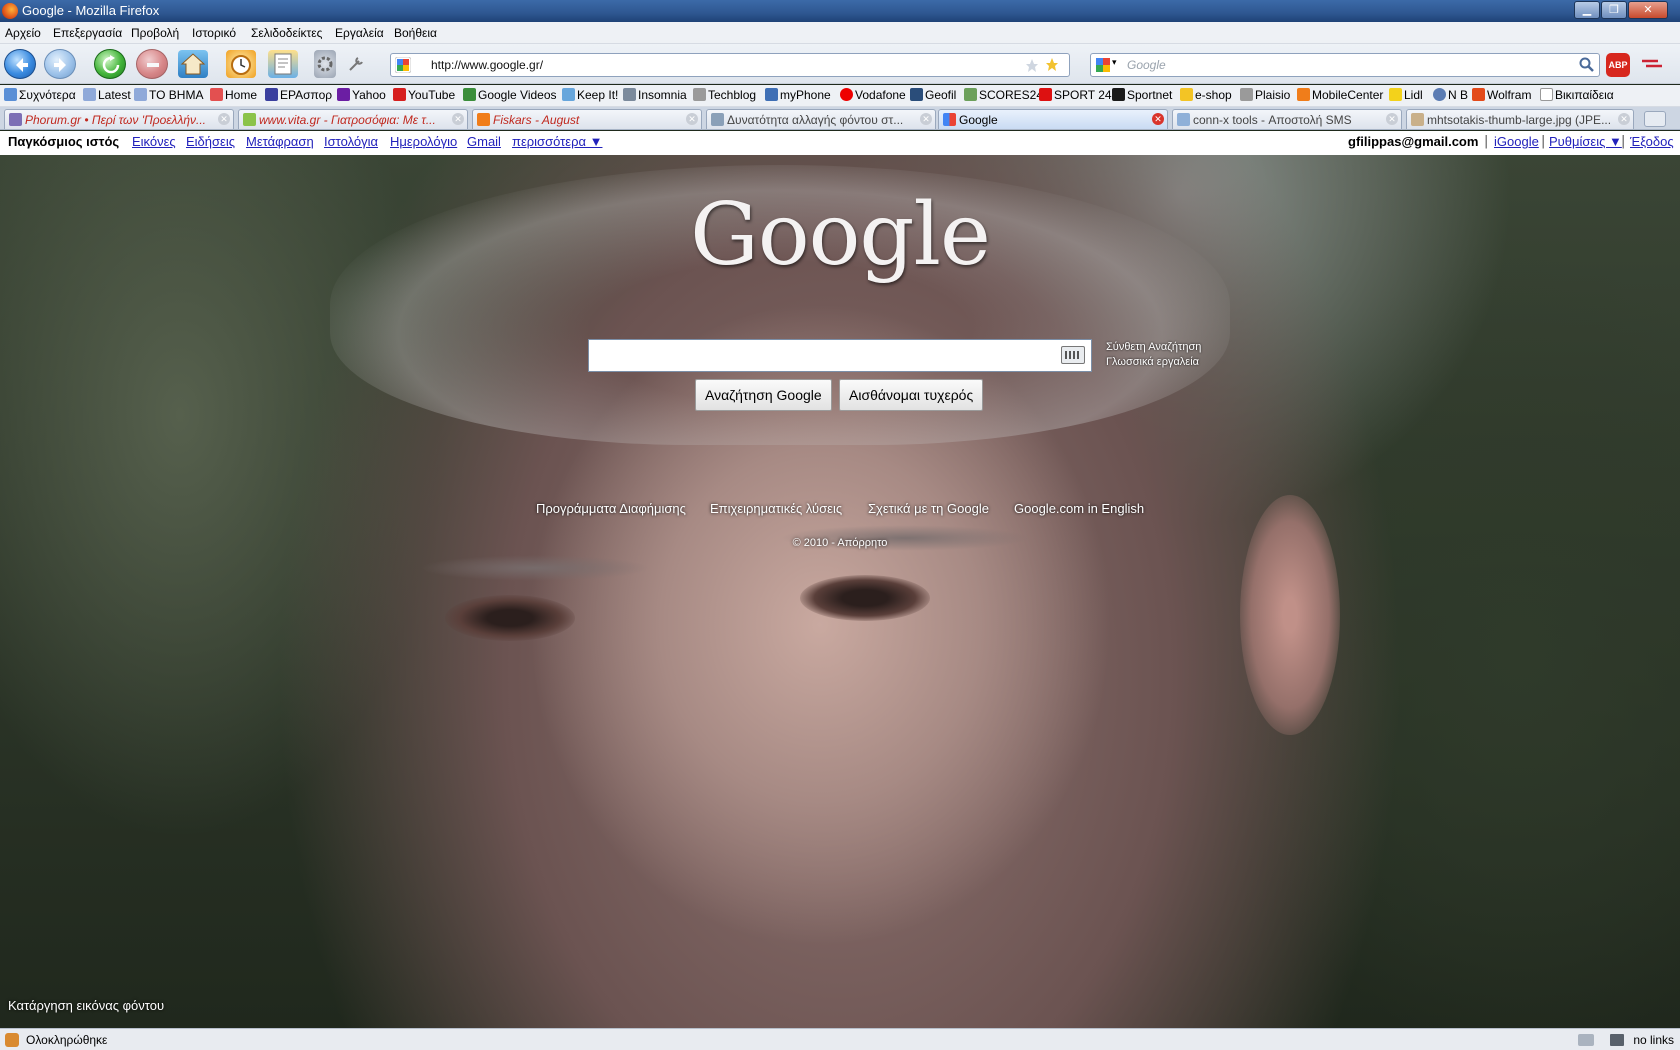  What do you see at coordinates (1587, 65) in the screenshot?
I see `search-icon` at bounding box center [1587, 65].